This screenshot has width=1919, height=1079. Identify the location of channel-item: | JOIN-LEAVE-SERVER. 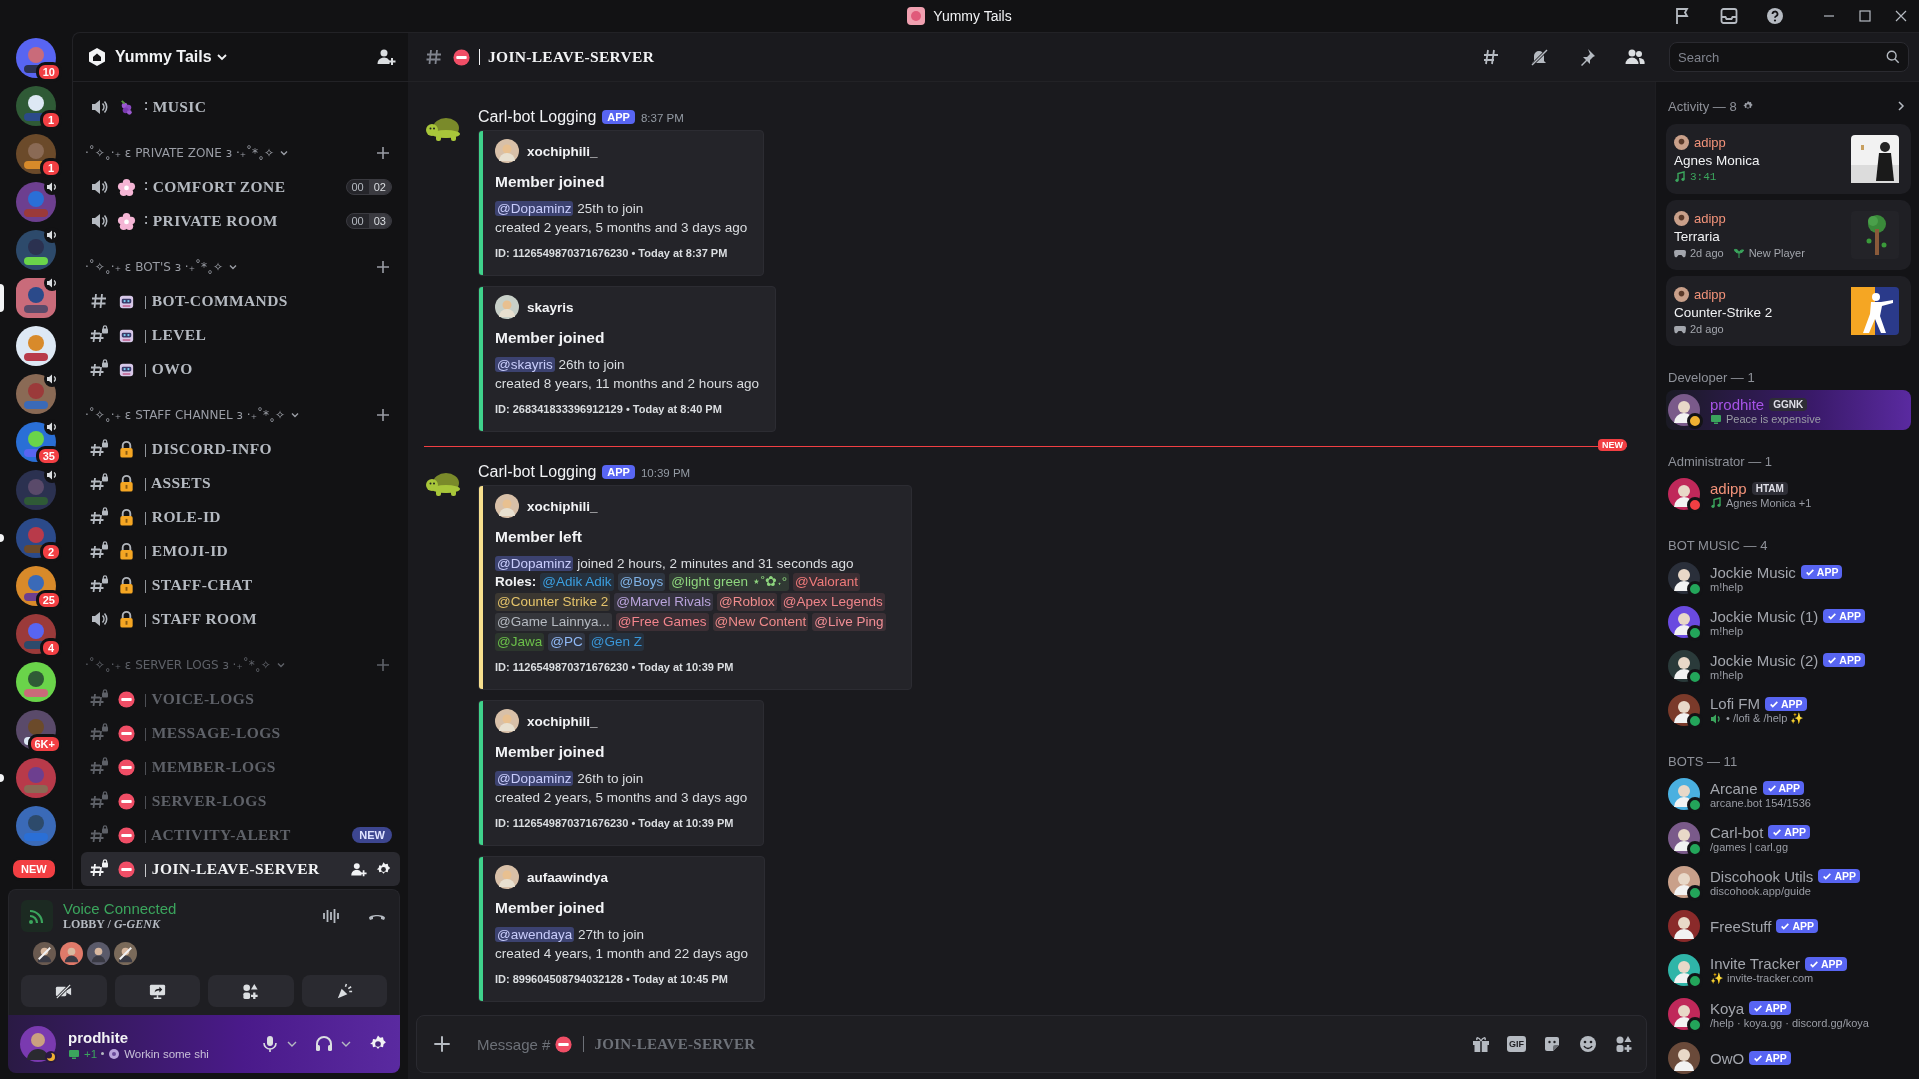
(240, 869).